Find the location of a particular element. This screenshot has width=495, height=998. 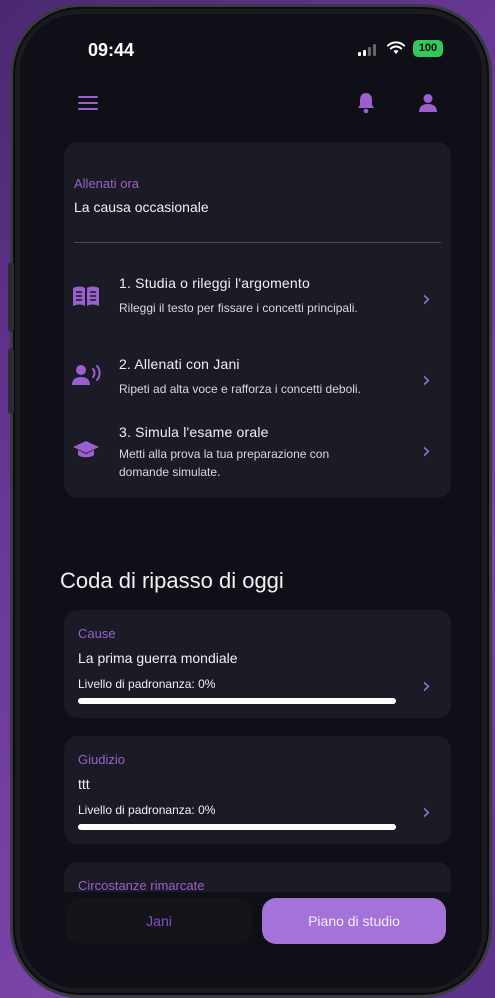

review-category: Giudizio is located at coordinates (101, 759).